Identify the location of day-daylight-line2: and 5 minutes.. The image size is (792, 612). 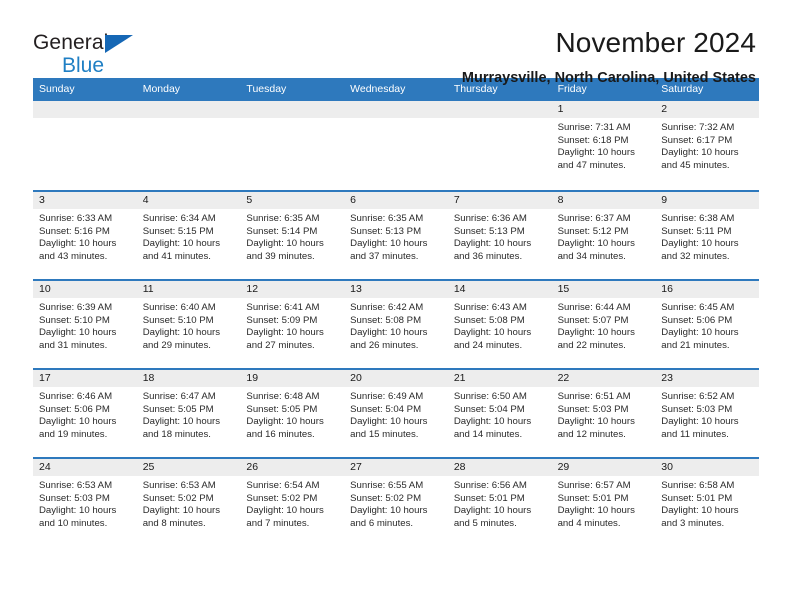
(485, 523).